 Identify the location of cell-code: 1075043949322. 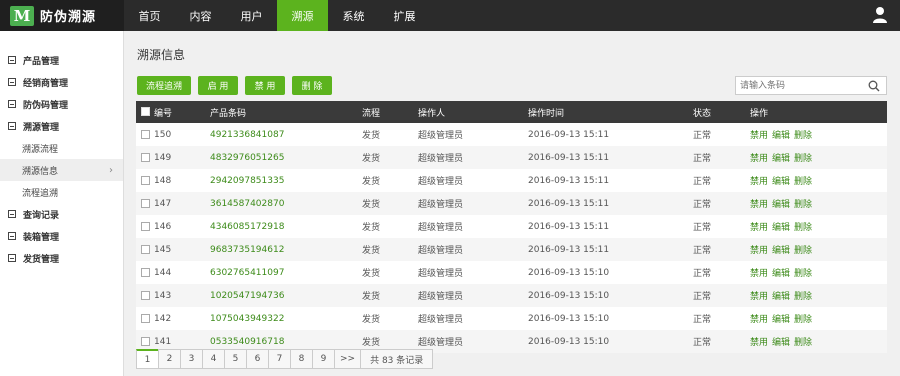
(286, 318).